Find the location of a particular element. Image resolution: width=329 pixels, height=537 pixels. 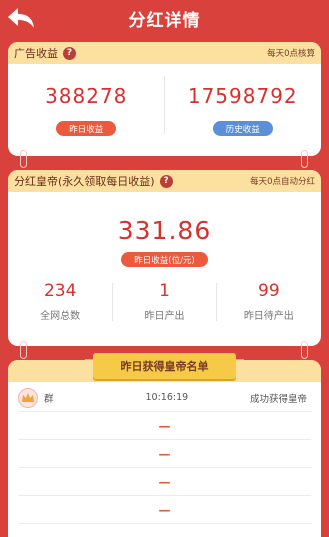

back-arrow-icon is located at coordinates (21, 18).